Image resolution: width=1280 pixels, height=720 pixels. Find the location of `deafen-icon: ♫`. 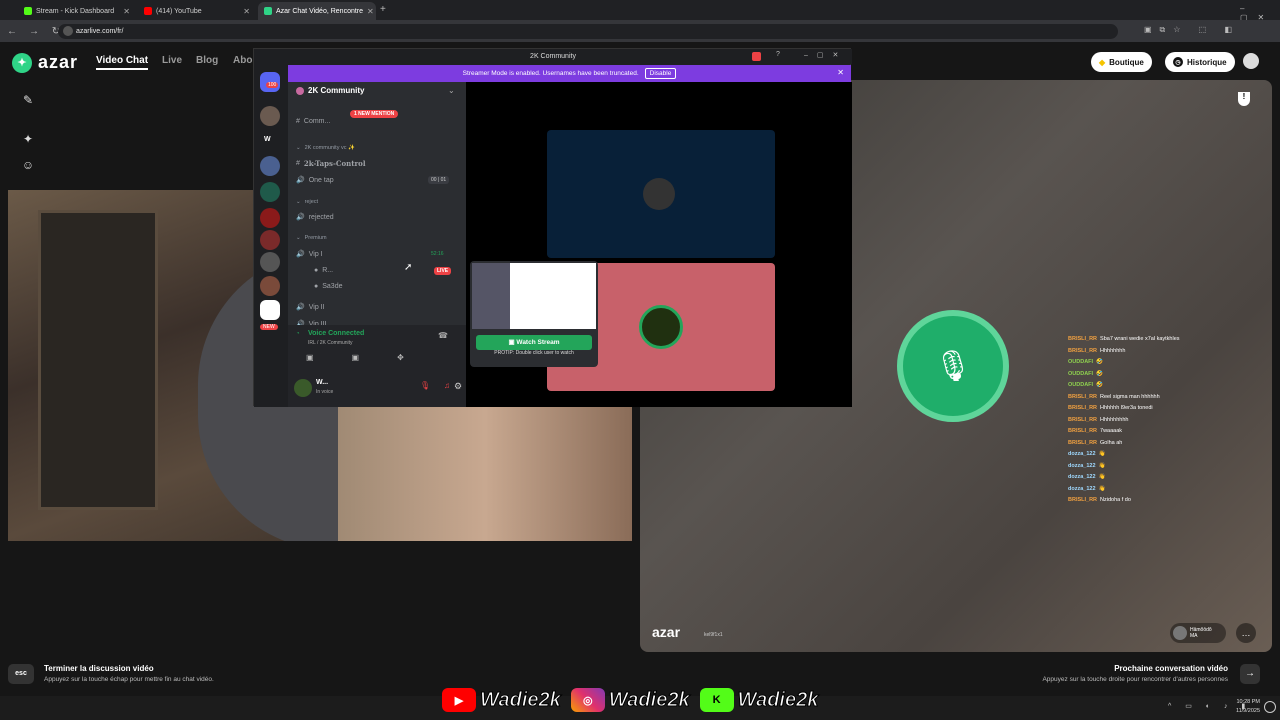

deafen-icon: ♫ is located at coordinates (447, 385).